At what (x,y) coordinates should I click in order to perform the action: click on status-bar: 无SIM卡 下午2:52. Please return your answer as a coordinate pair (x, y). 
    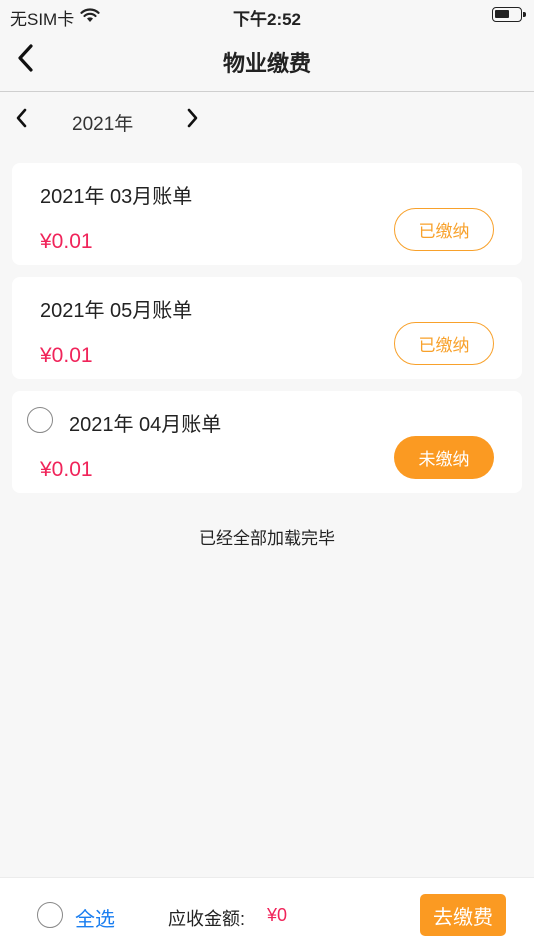
    Looking at the image, I should click on (267, 15).